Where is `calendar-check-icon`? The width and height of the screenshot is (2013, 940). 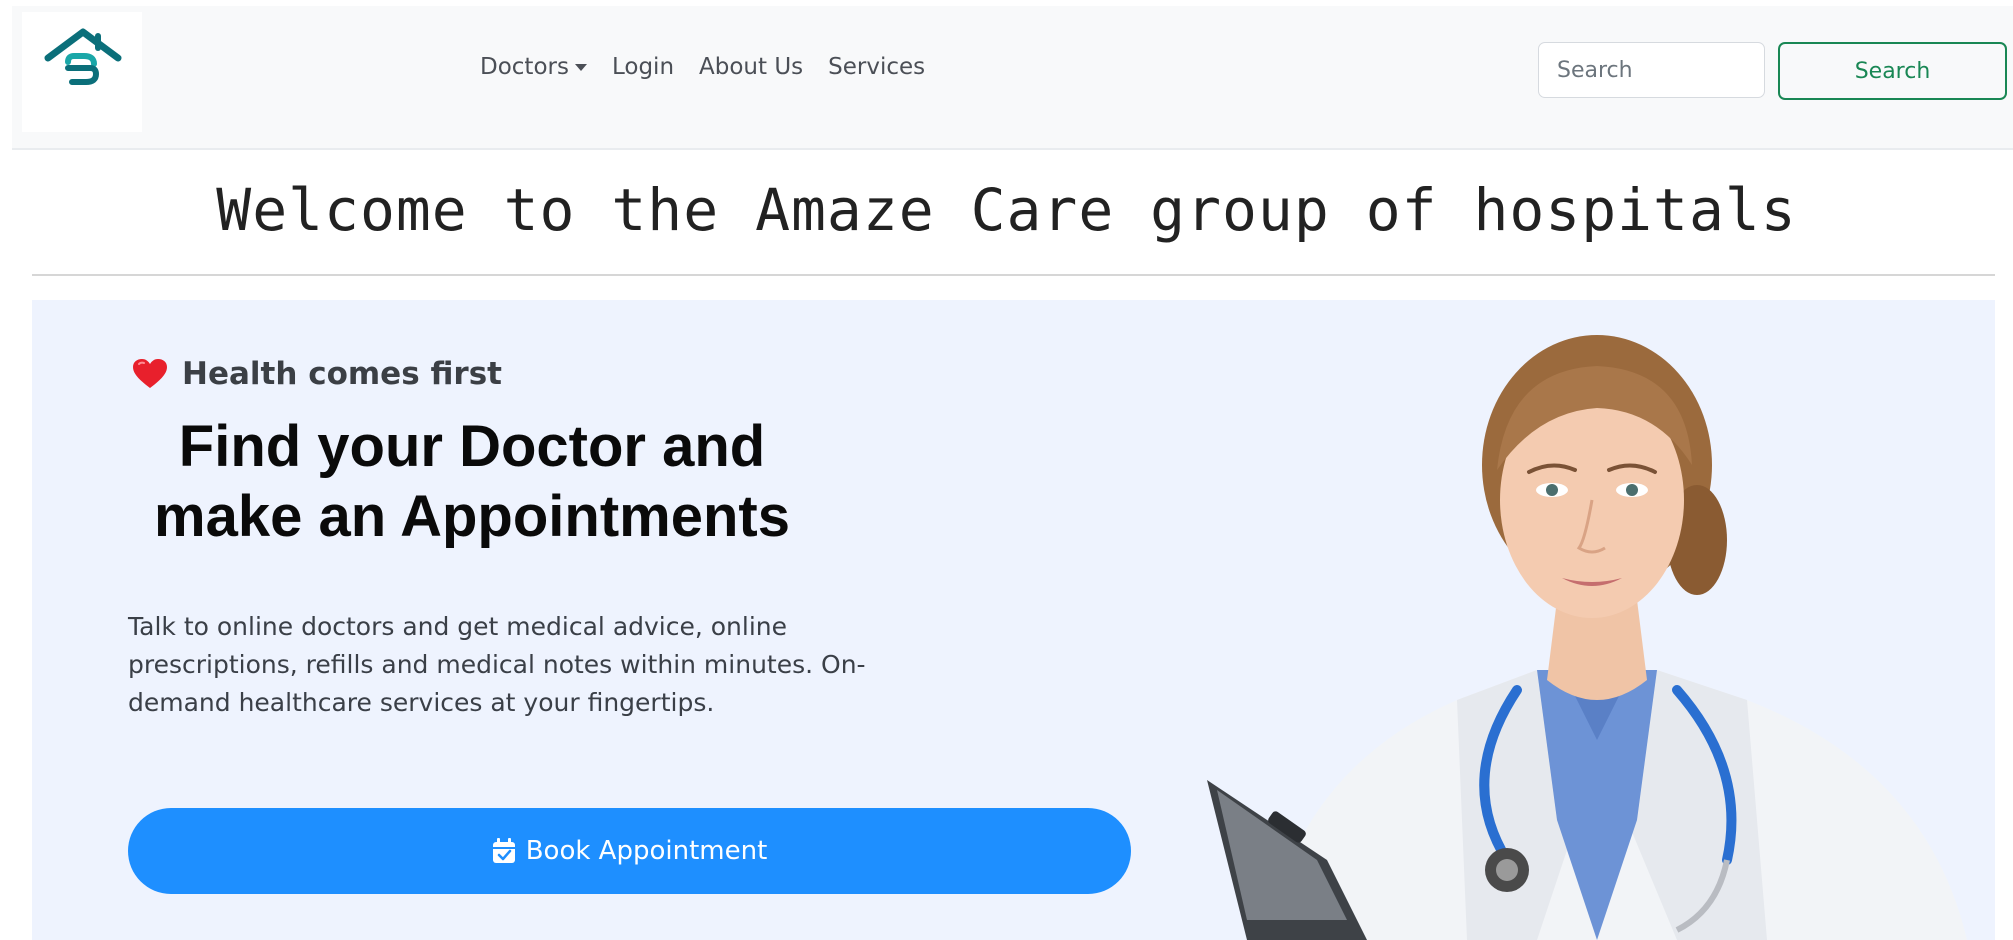
calendar-check-icon is located at coordinates (503, 850).